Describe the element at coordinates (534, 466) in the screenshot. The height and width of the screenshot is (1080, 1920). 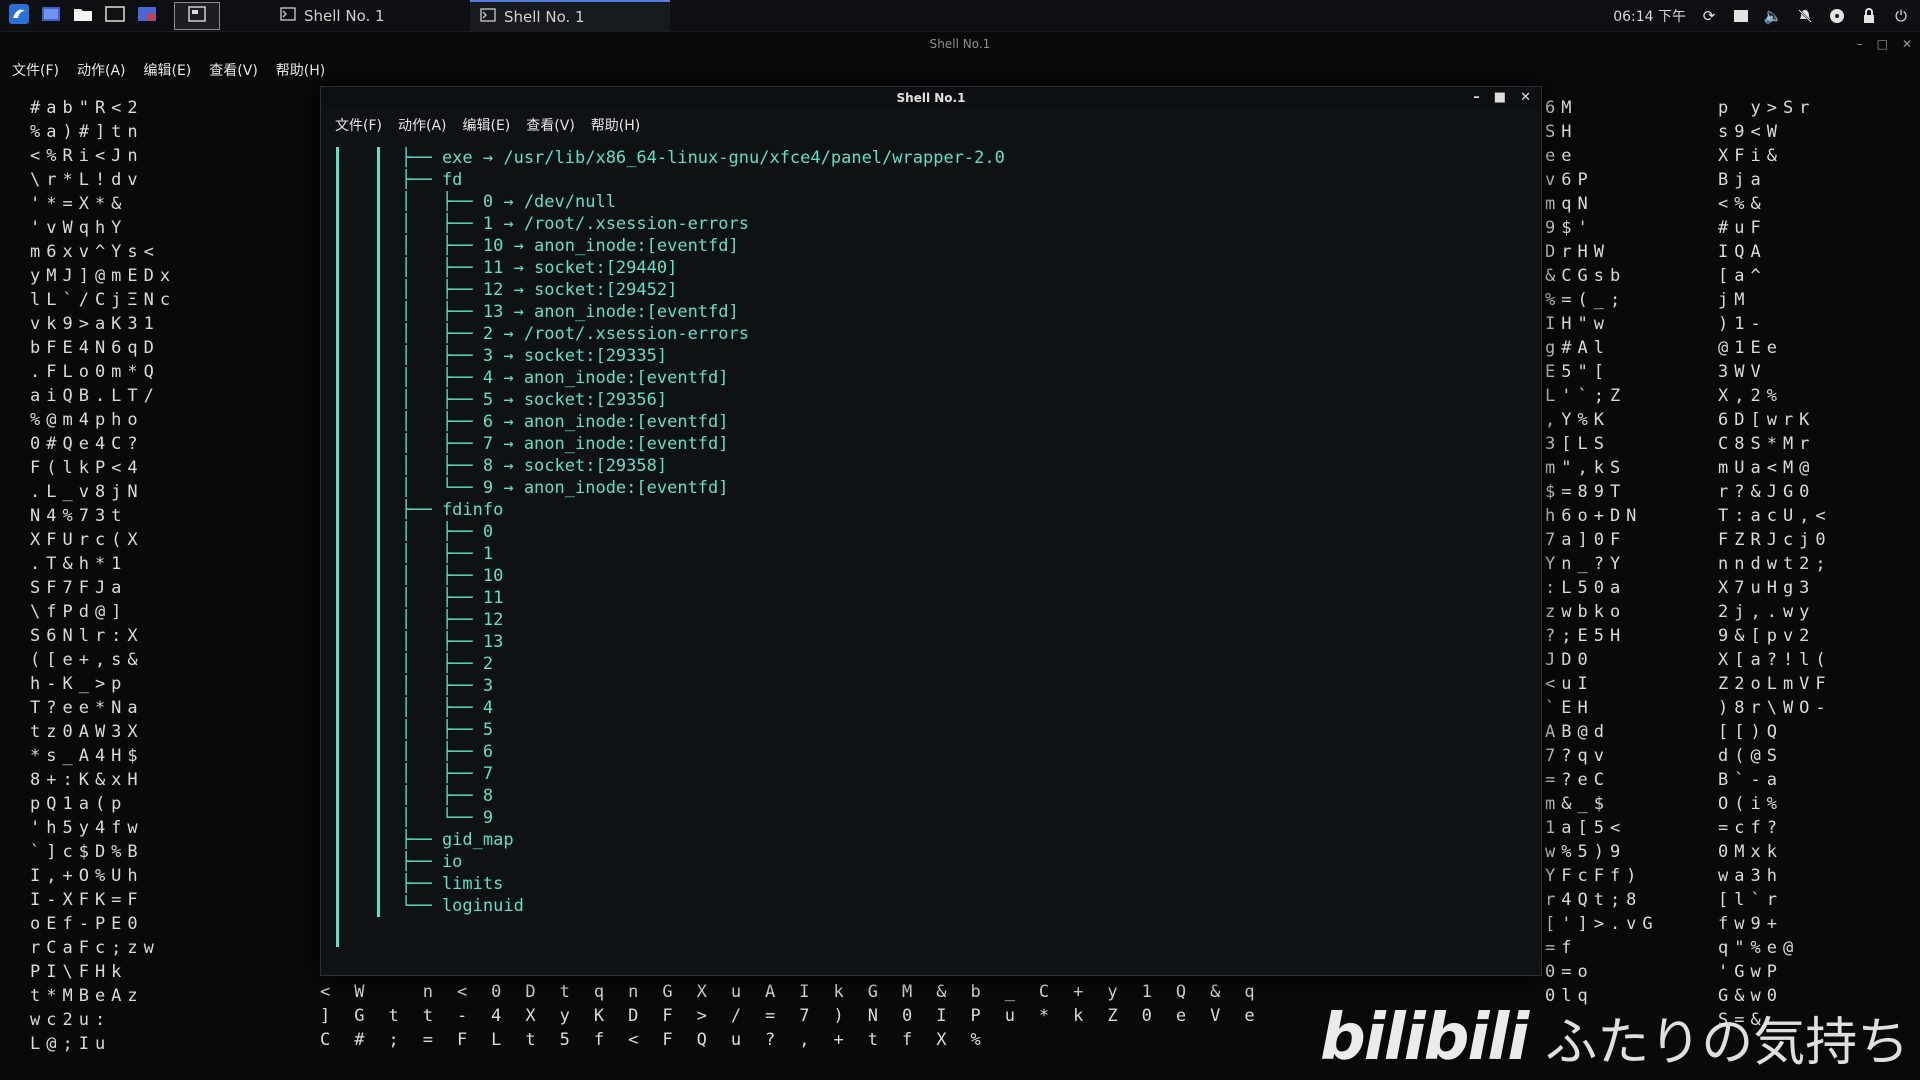
I see `terminal-line: │ ├── 8 → socket:[29358]` at that location.